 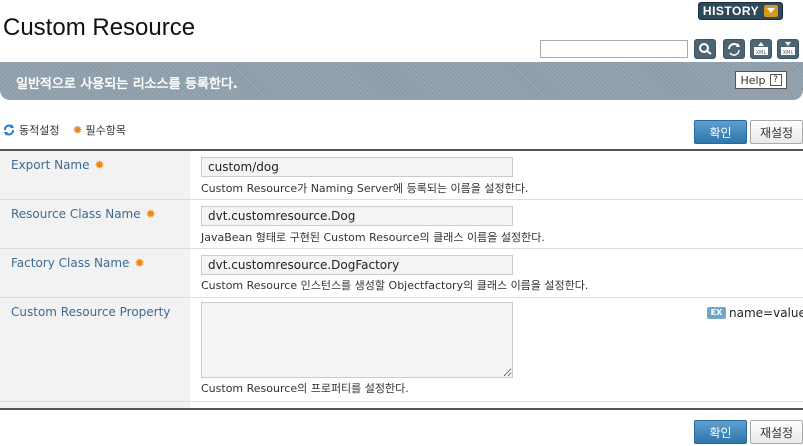 I want to click on history-button: HISTORY, so click(x=740, y=11).